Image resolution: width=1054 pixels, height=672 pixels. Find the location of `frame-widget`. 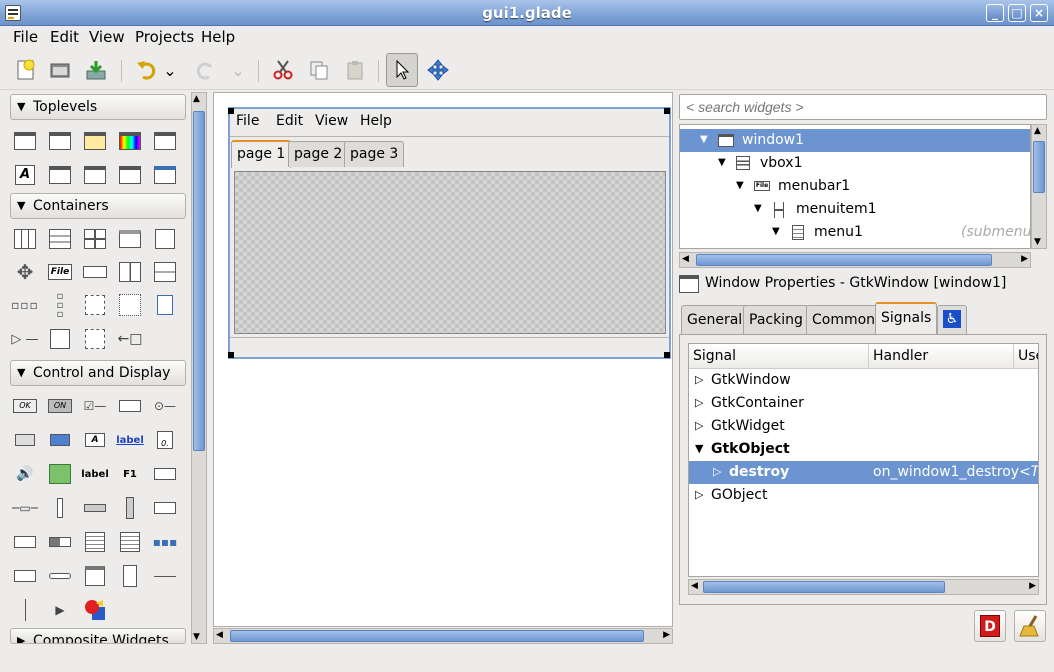

frame-widget is located at coordinates (165, 239).